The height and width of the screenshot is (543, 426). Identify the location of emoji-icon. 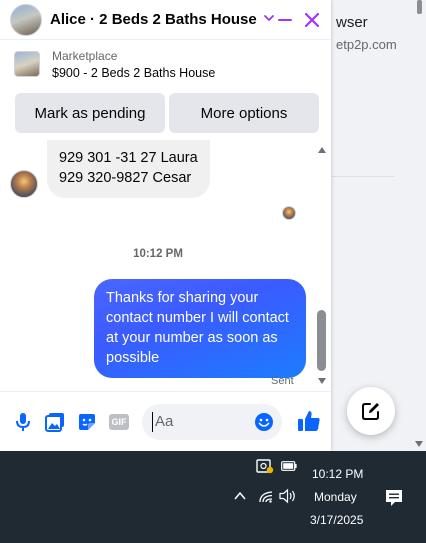
(264, 422).